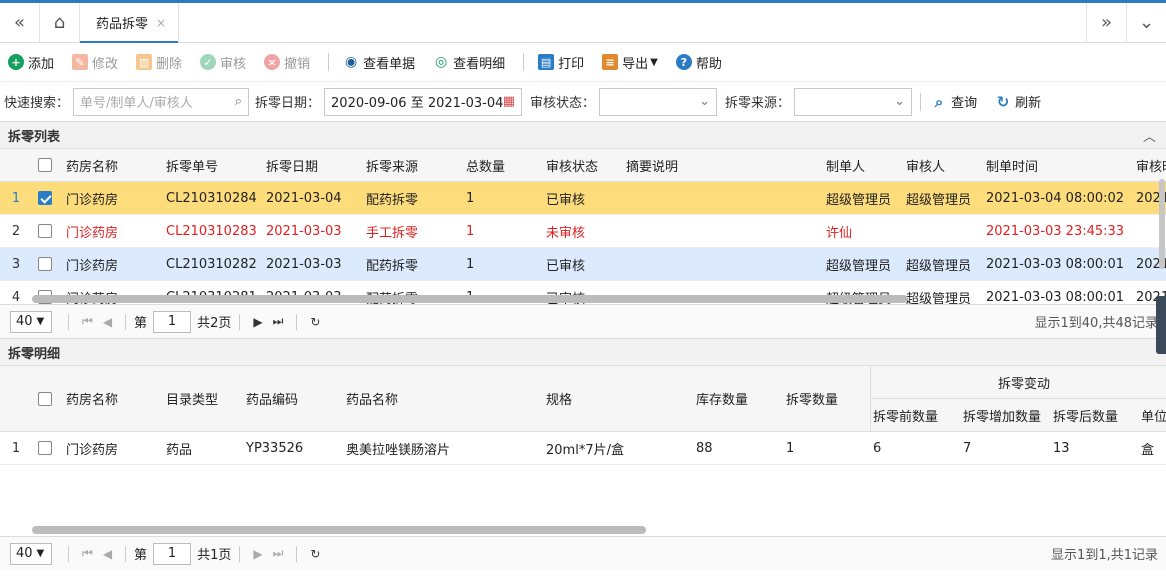 Image resolution: width=1166 pixels, height=585 pixels. Describe the element at coordinates (916, 415) in the screenshot. I see `col-header: 拆零前数量` at that location.